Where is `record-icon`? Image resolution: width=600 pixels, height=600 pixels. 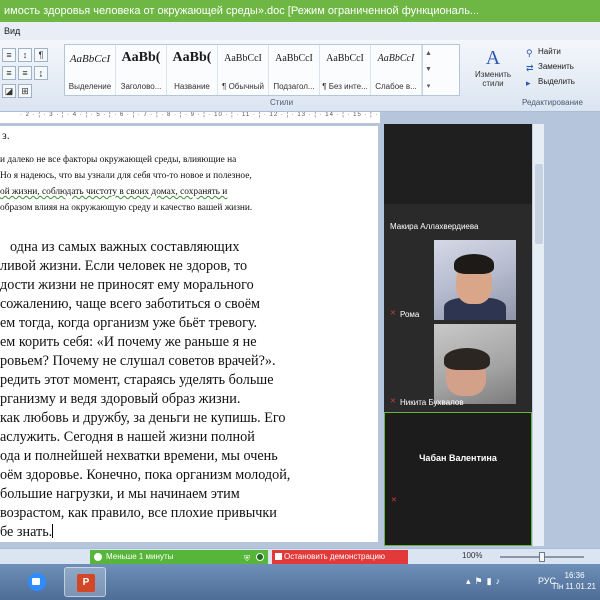 record-icon is located at coordinates (260, 557).